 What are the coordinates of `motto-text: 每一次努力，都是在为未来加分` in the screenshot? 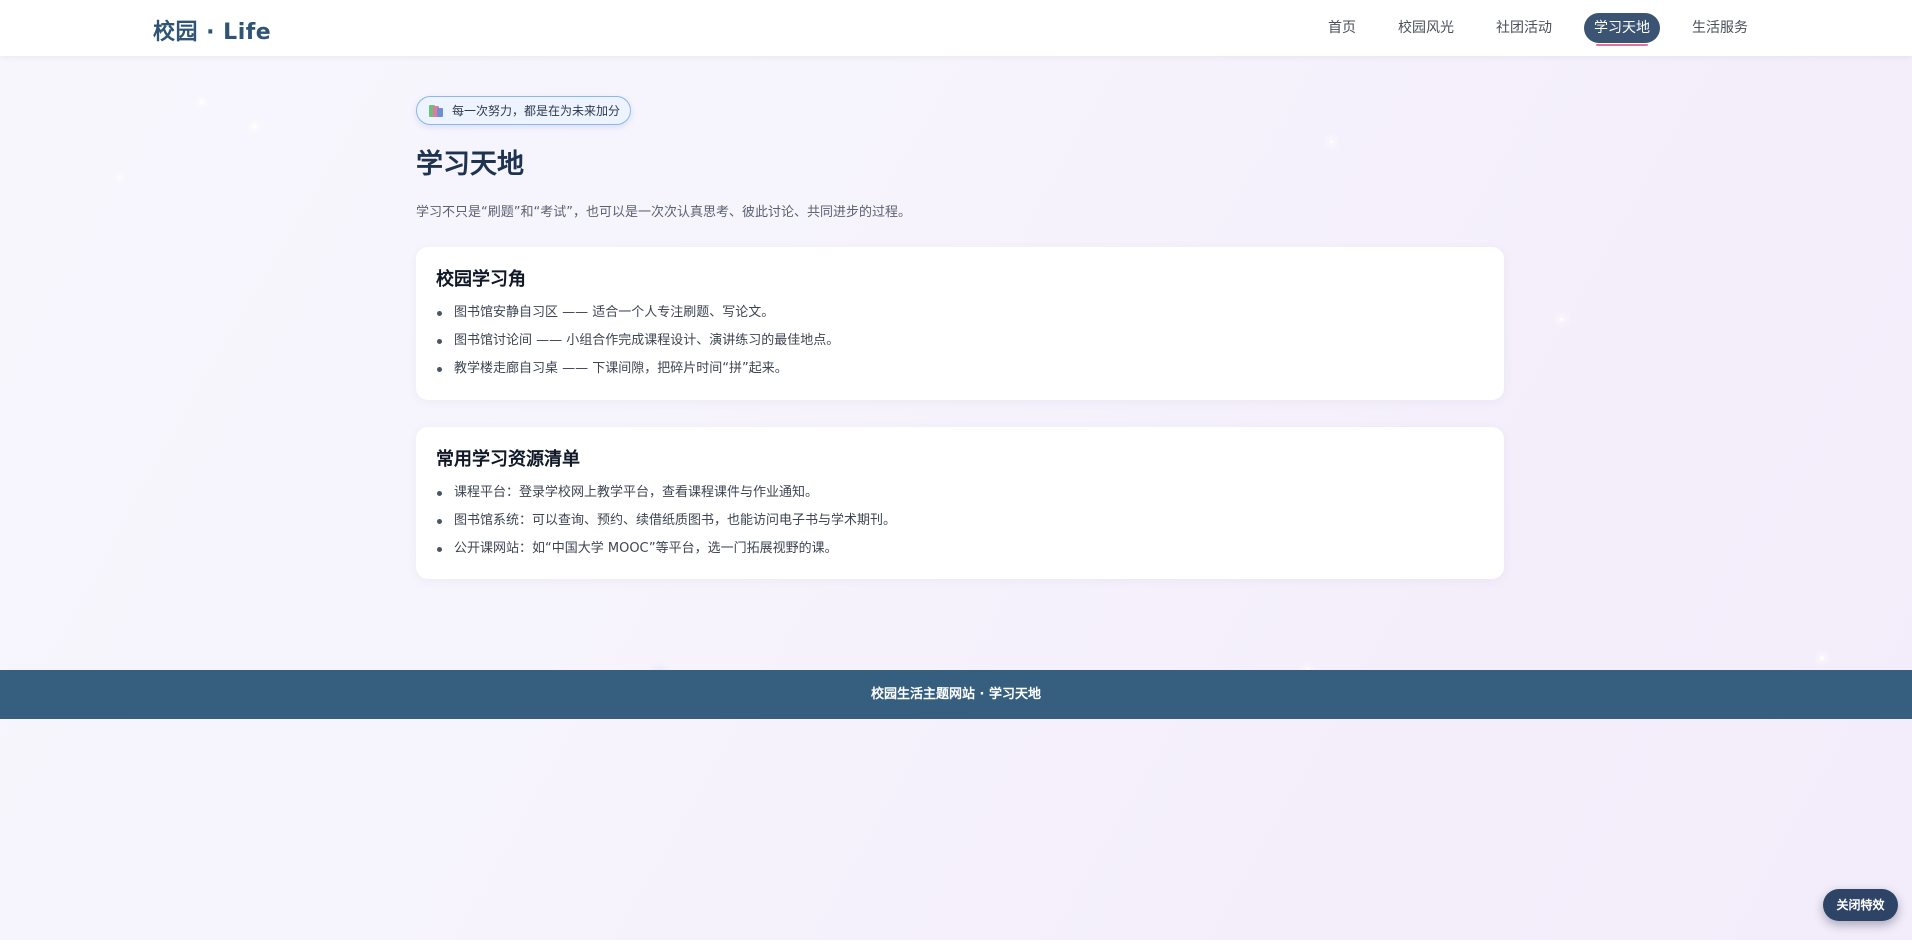 It's located at (536, 111).